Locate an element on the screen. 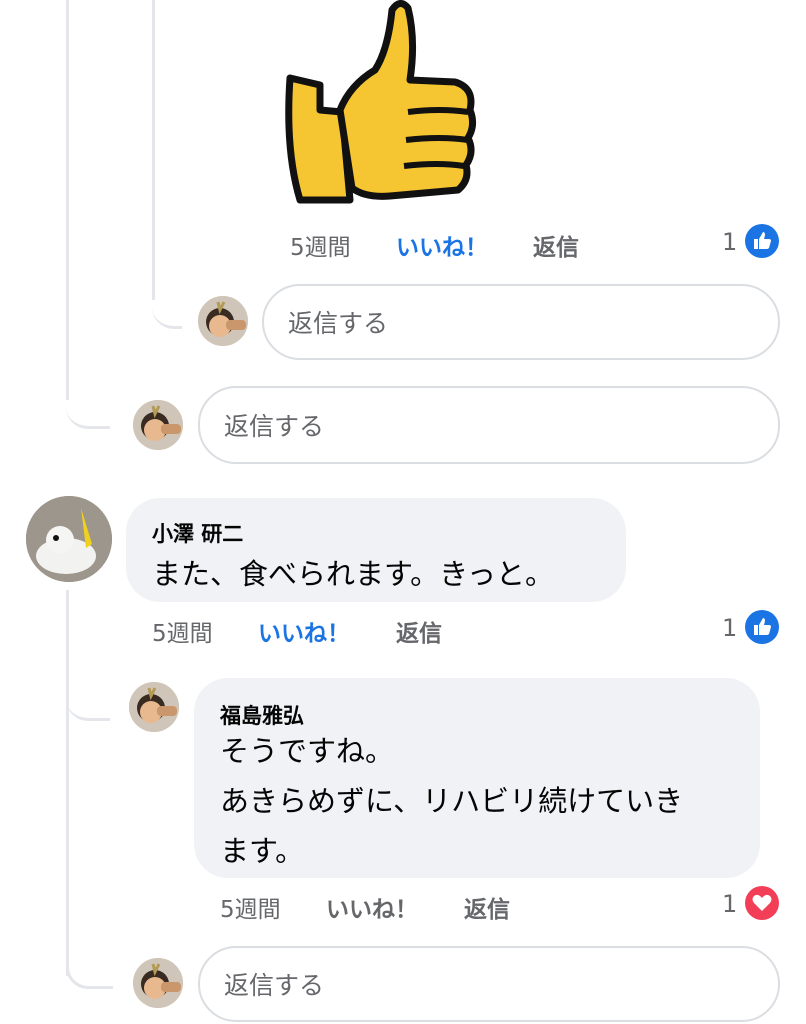 Image resolution: width=806 pixels, height=1024 pixels. love-icon is located at coordinates (762, 903).